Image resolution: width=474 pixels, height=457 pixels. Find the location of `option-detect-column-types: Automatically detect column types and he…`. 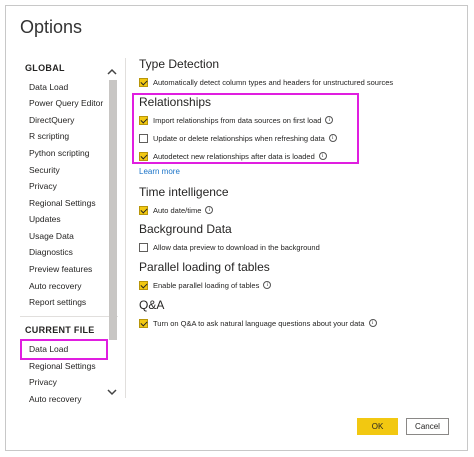

option-detect-column-types: Automatically detect column types and he… is located at coordinates (266, 82).